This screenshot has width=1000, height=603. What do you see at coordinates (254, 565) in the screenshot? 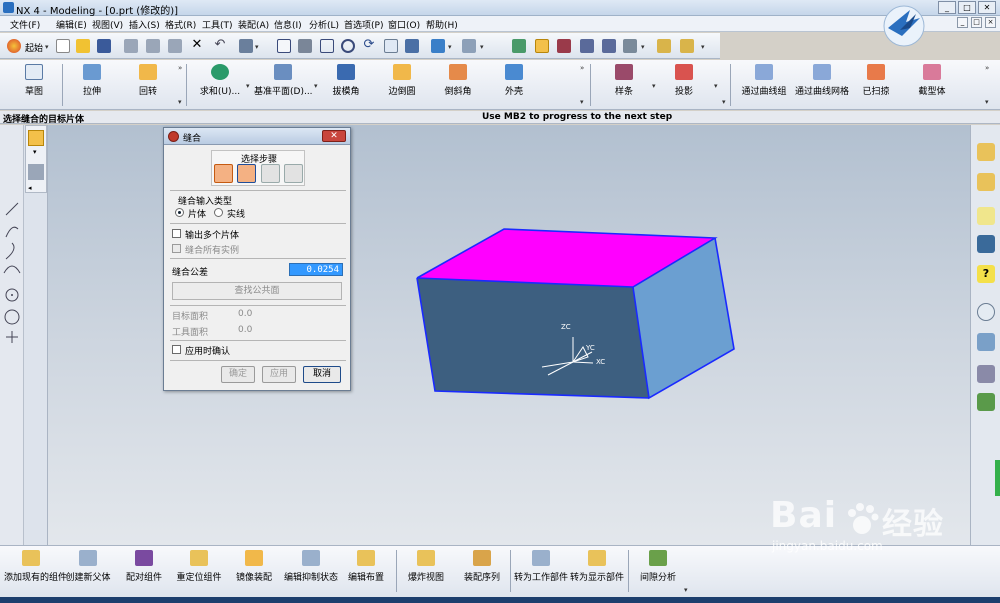
I see `mirror-assembly-tool: 镜像装配` at bounding box center [254, 565].